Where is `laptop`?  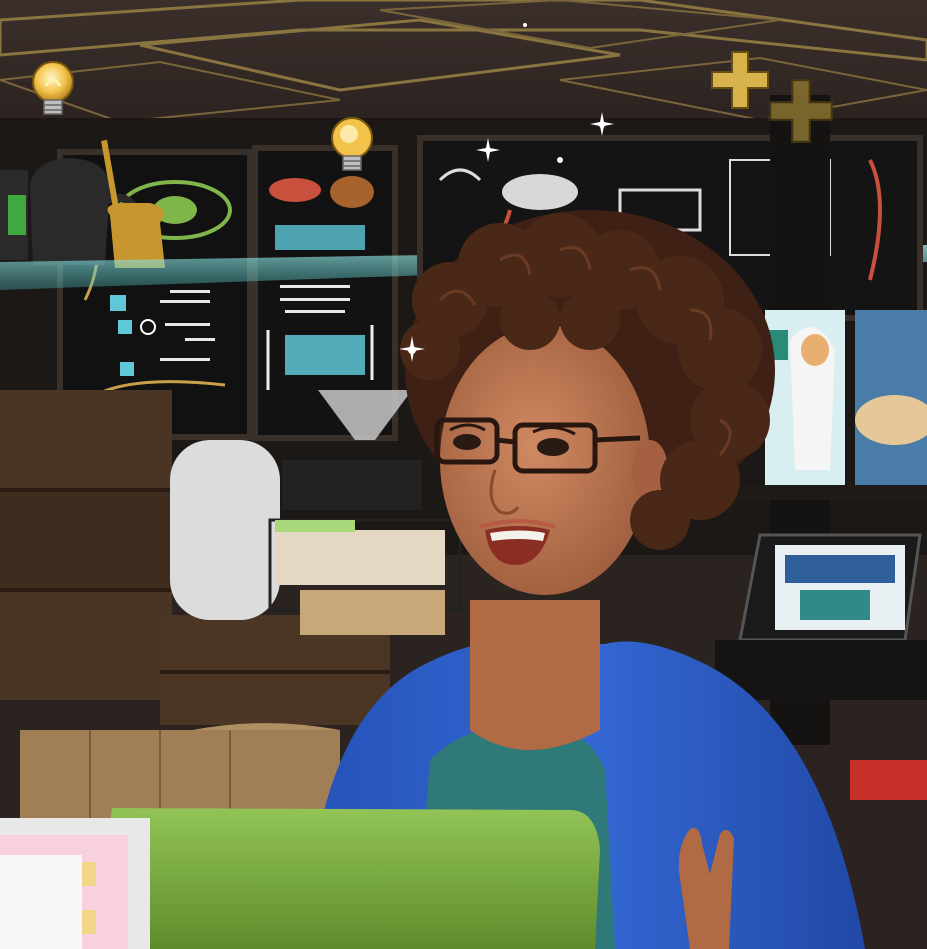 laptop is located at coordinates (300, 878).